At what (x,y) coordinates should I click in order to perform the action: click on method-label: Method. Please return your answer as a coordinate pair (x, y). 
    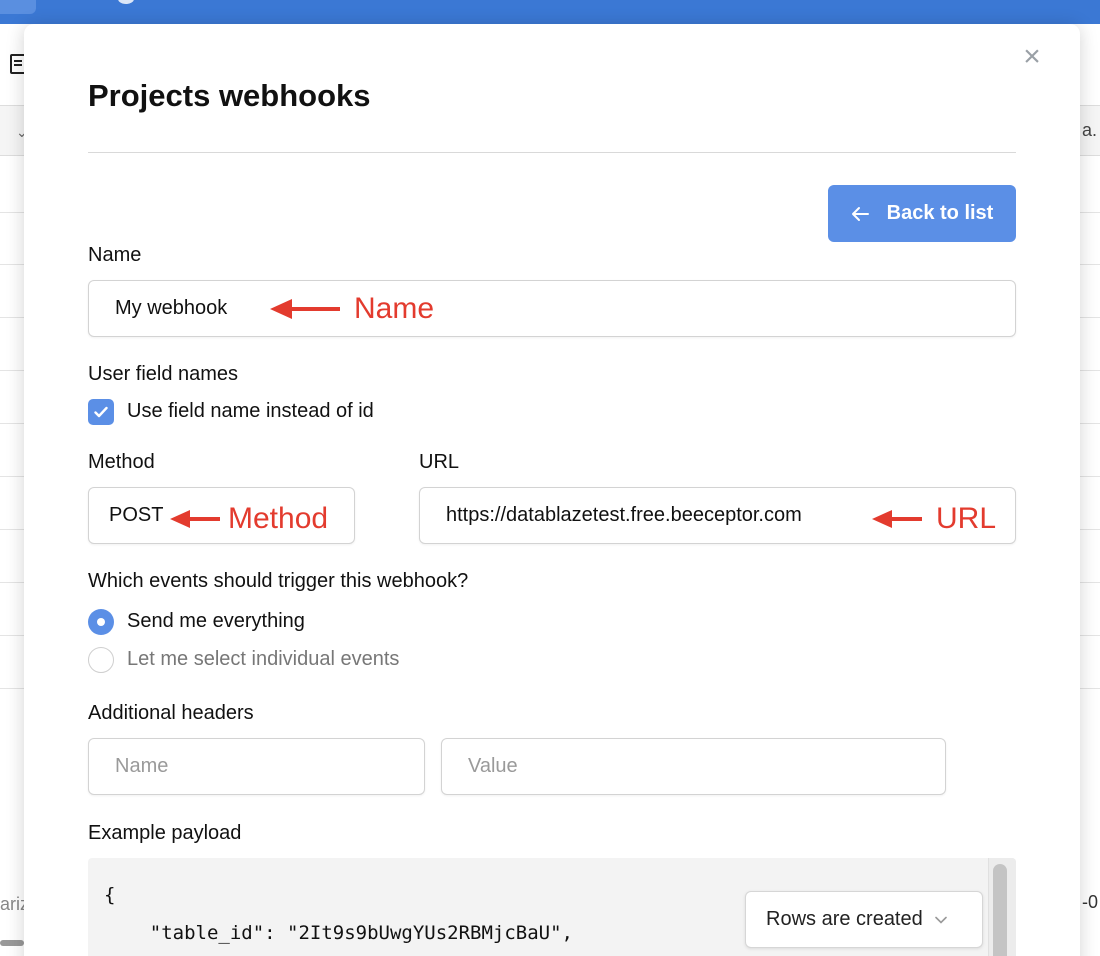
    Looking at the image, I should click on (121, 462).